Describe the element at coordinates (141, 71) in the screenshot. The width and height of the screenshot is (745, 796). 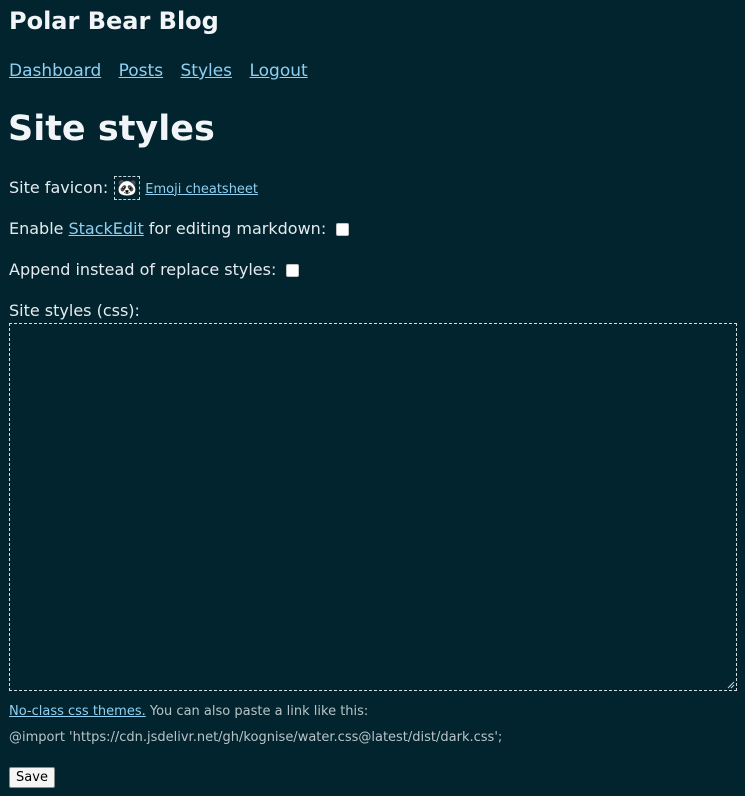
I see `nav-link-posts: Posts` at that location.